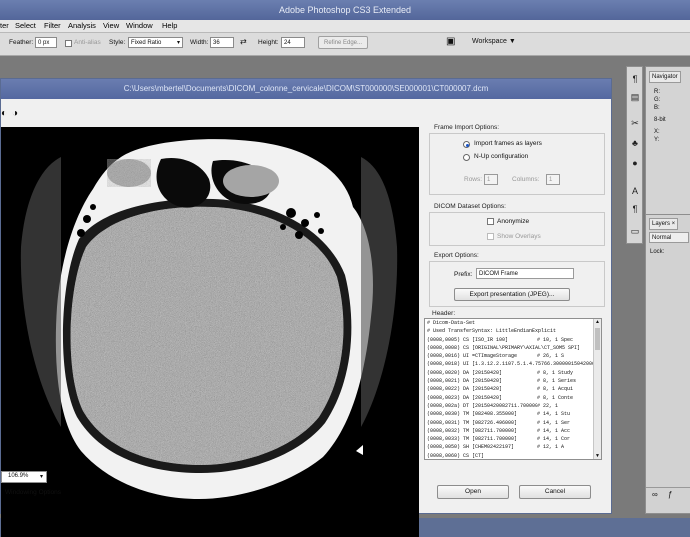 Image resolution: width=690 pixels, height=537 pixels. I want to click on scrollbar-thumb, so click(597, 339).